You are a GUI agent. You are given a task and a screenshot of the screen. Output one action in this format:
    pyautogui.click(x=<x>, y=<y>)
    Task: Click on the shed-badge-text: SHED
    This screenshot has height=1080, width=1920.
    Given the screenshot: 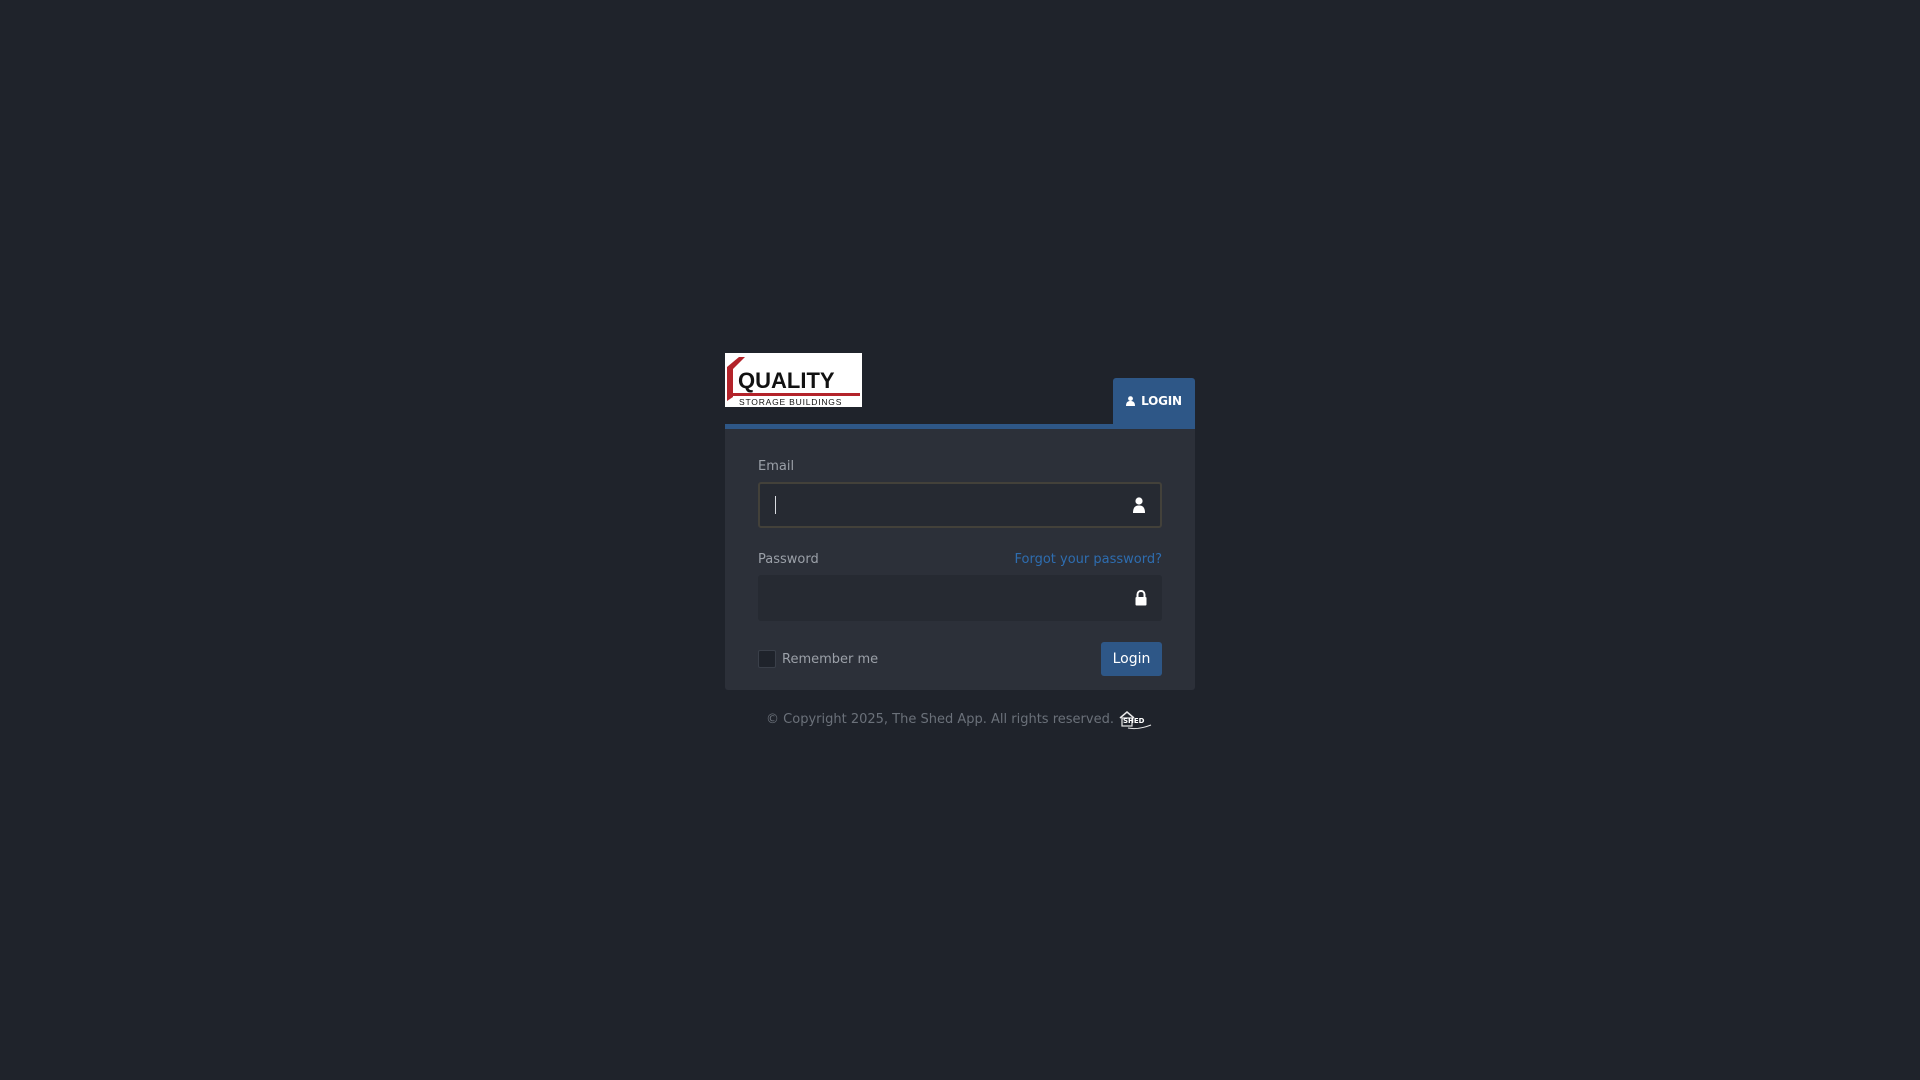 What is the action you would take?
    pyautogui.click(x=1134, y=721)
    